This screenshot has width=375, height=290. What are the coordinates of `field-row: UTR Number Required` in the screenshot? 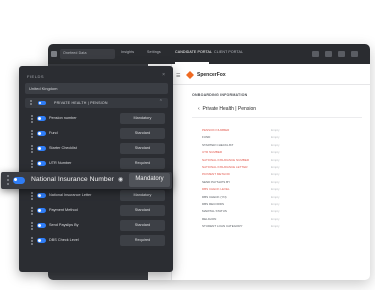 It's located at (98, 163).